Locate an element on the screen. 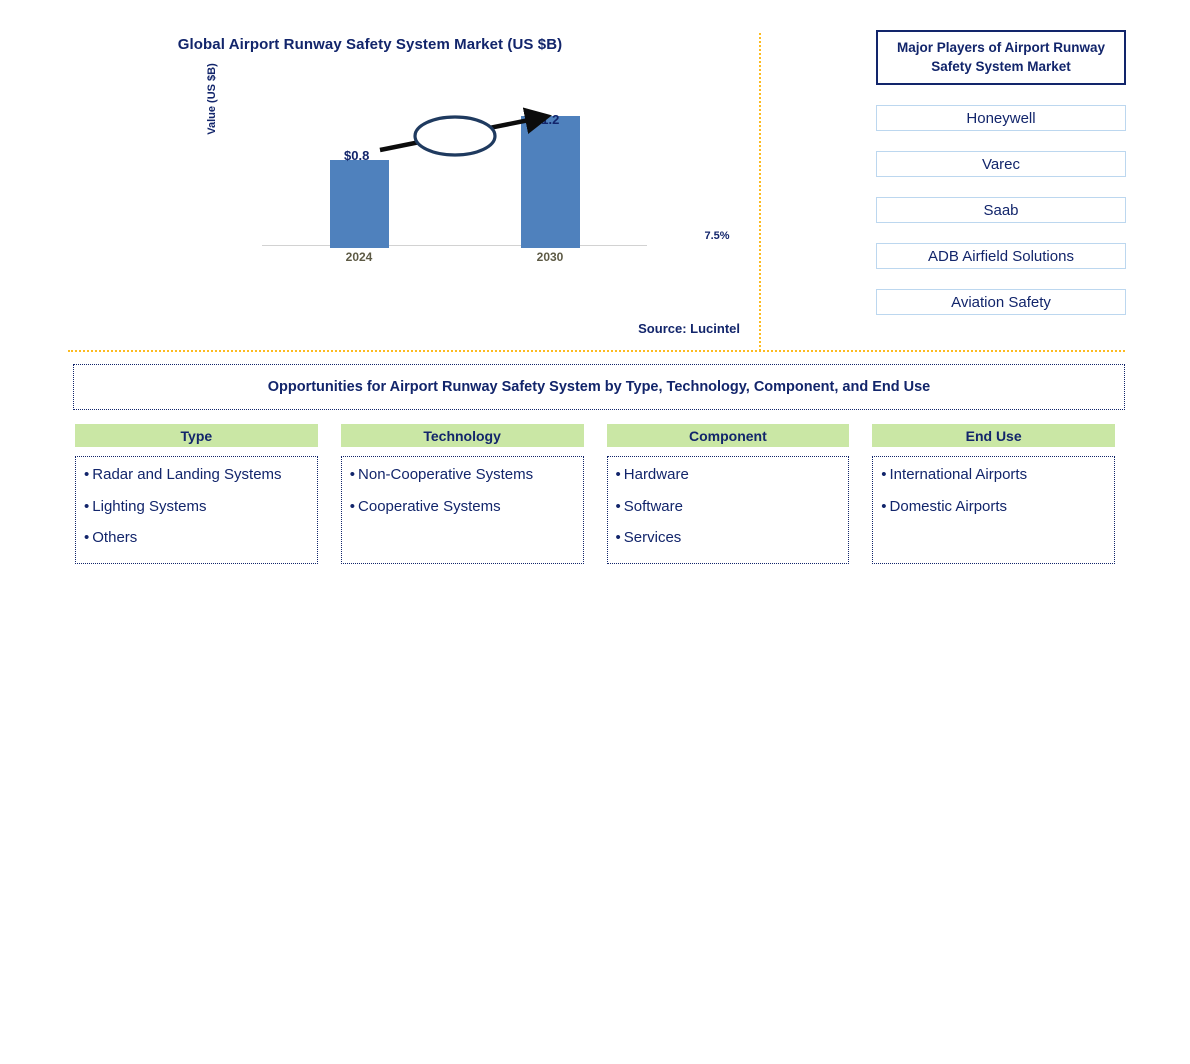 Image resolution: width=1190 pixels, height=1064 pixels. player-item: Saab is located at coordinates (1001, 210).